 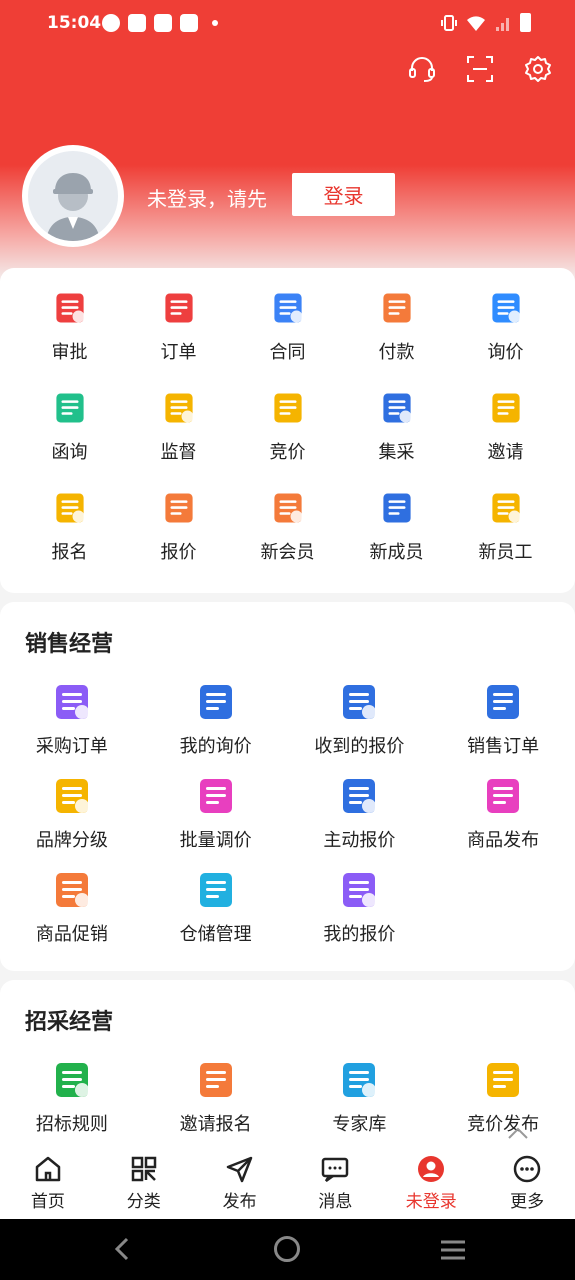 What do you see at coordinates (69, 644) in the screenshot?
I see `section-title: 销售经营` at bounding box center [69, 644].